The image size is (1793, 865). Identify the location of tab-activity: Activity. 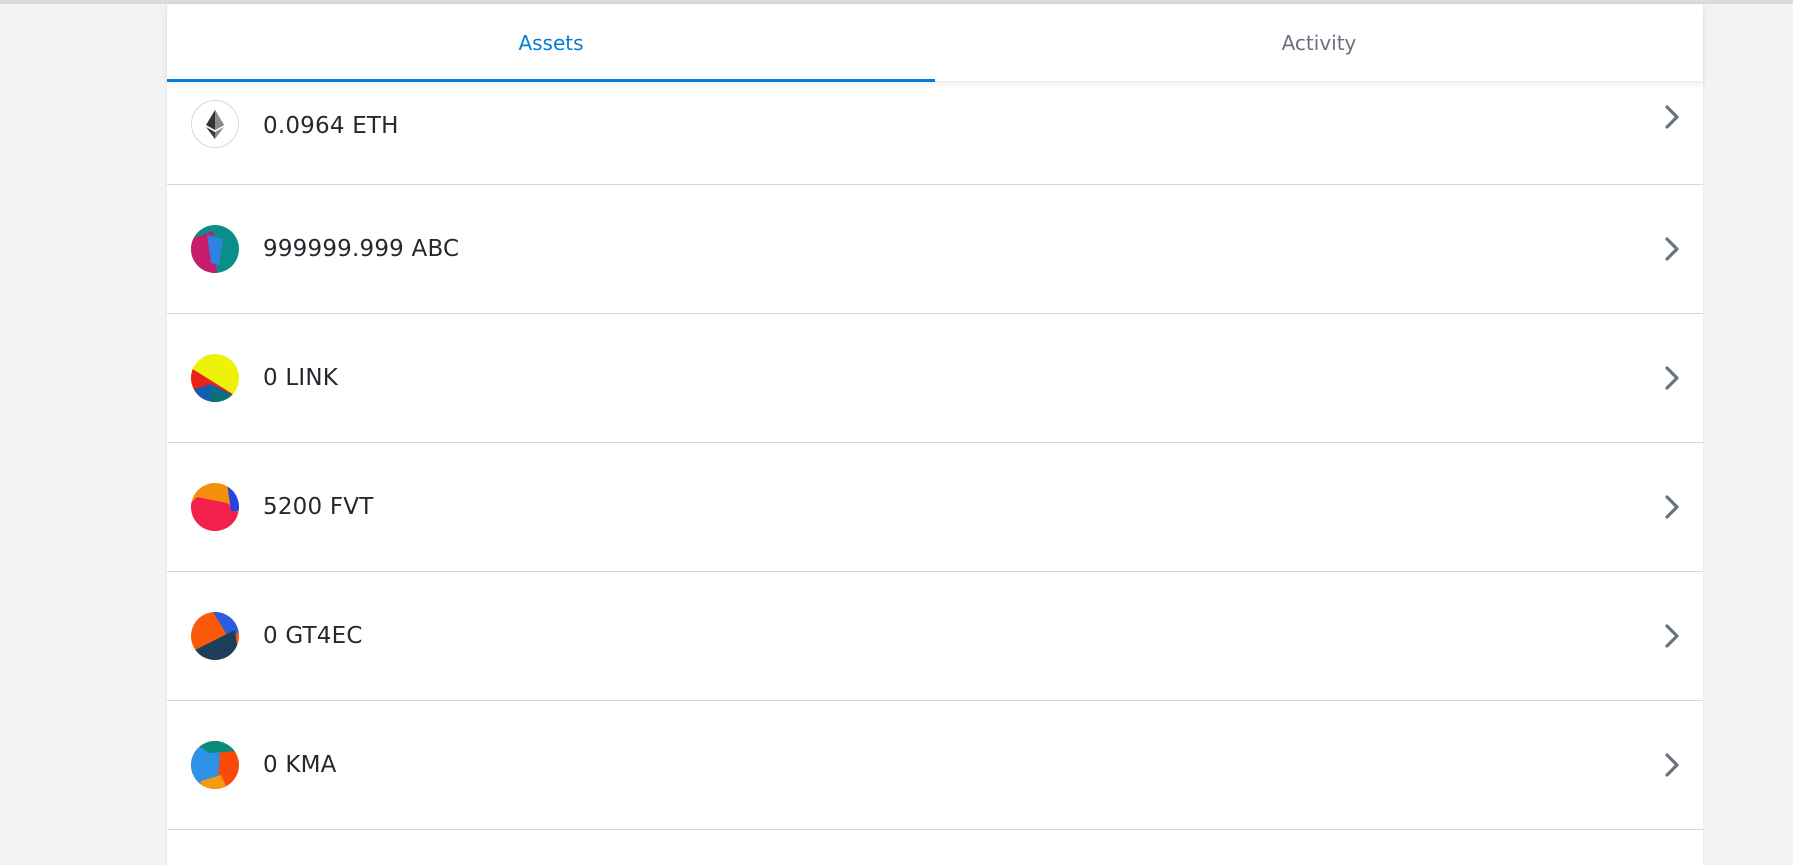
(1319, 42).